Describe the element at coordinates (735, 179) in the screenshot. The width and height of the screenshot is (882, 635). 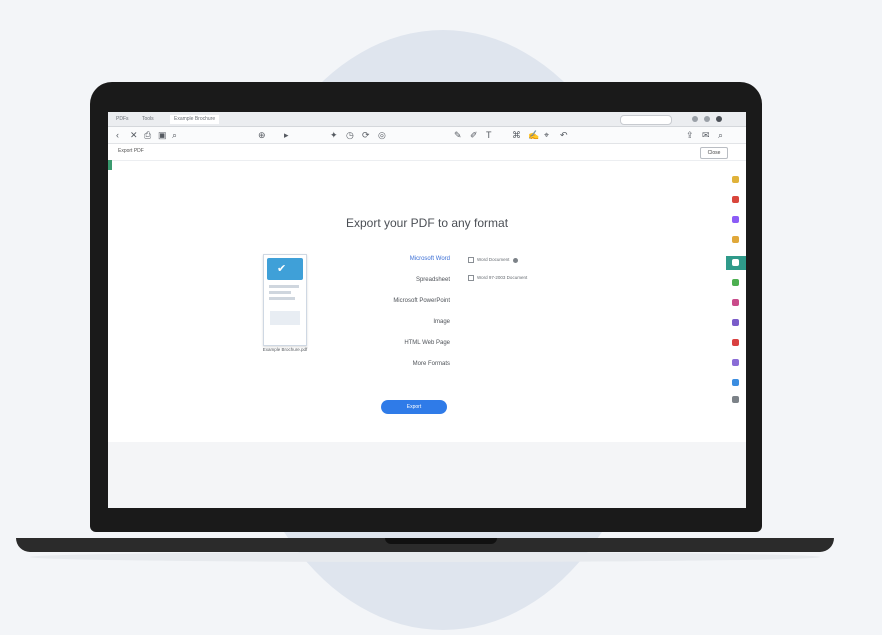
I see `export-pdf-icon` at that location.